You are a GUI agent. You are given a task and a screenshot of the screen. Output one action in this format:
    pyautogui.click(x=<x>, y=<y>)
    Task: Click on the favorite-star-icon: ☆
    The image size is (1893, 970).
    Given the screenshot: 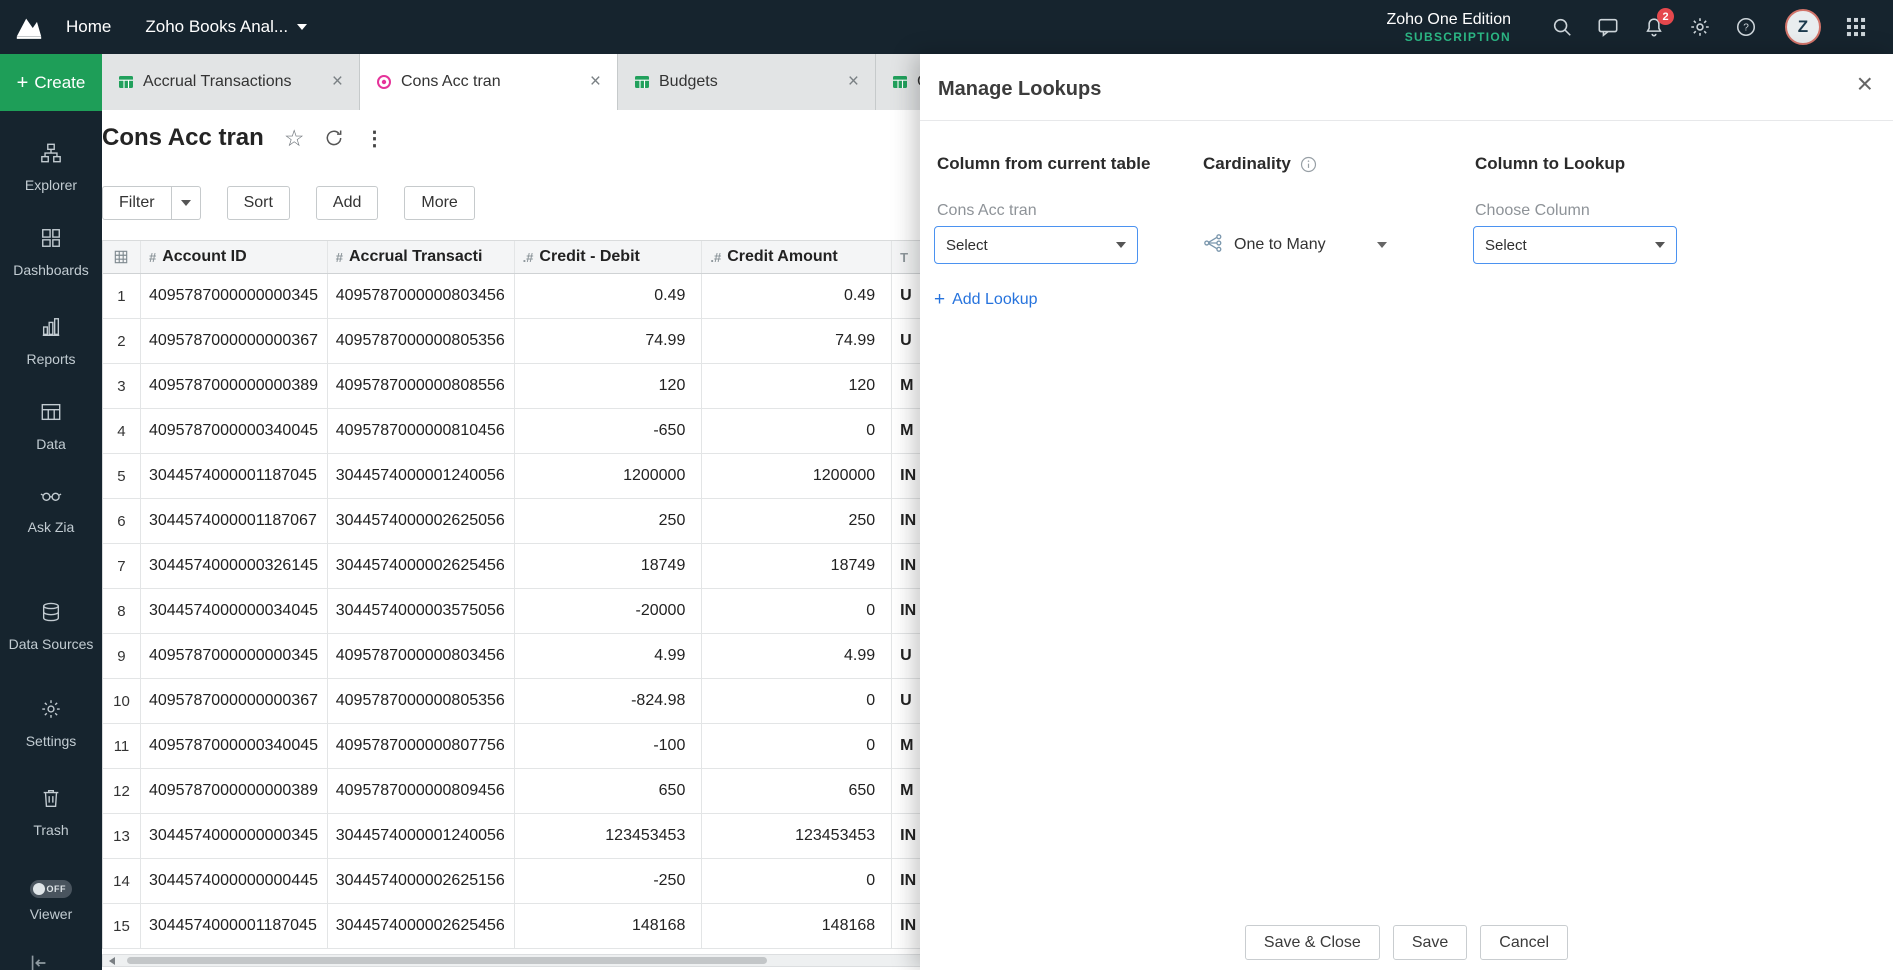 What is the action you would take?
    pyautogui.click(x=294, y=138)
    